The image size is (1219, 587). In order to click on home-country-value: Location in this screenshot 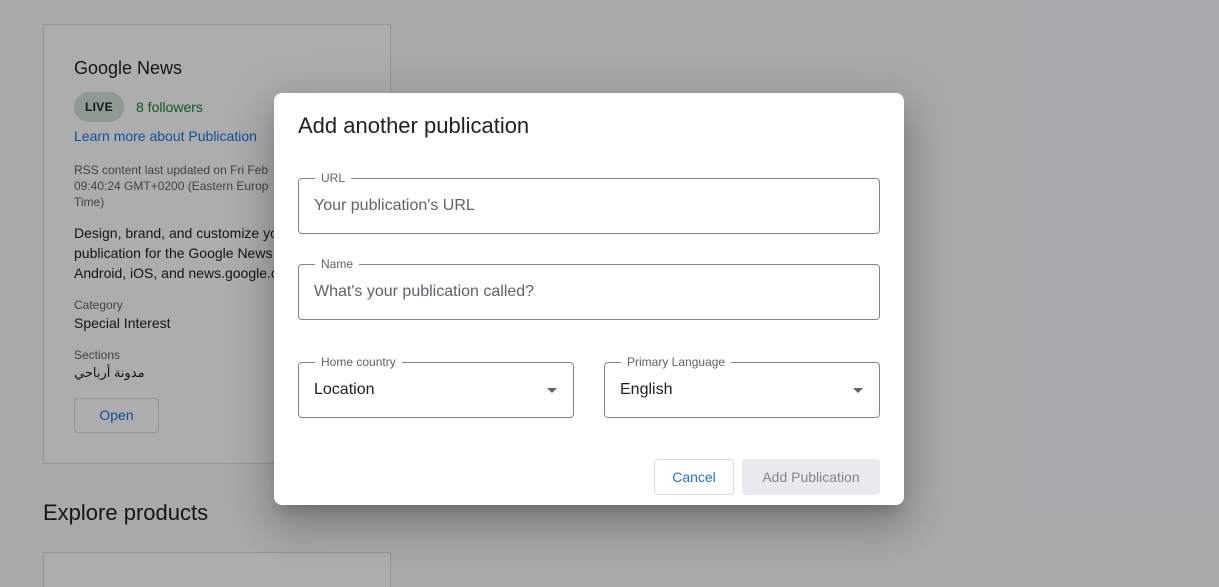, I will do `click(344, 389)`.